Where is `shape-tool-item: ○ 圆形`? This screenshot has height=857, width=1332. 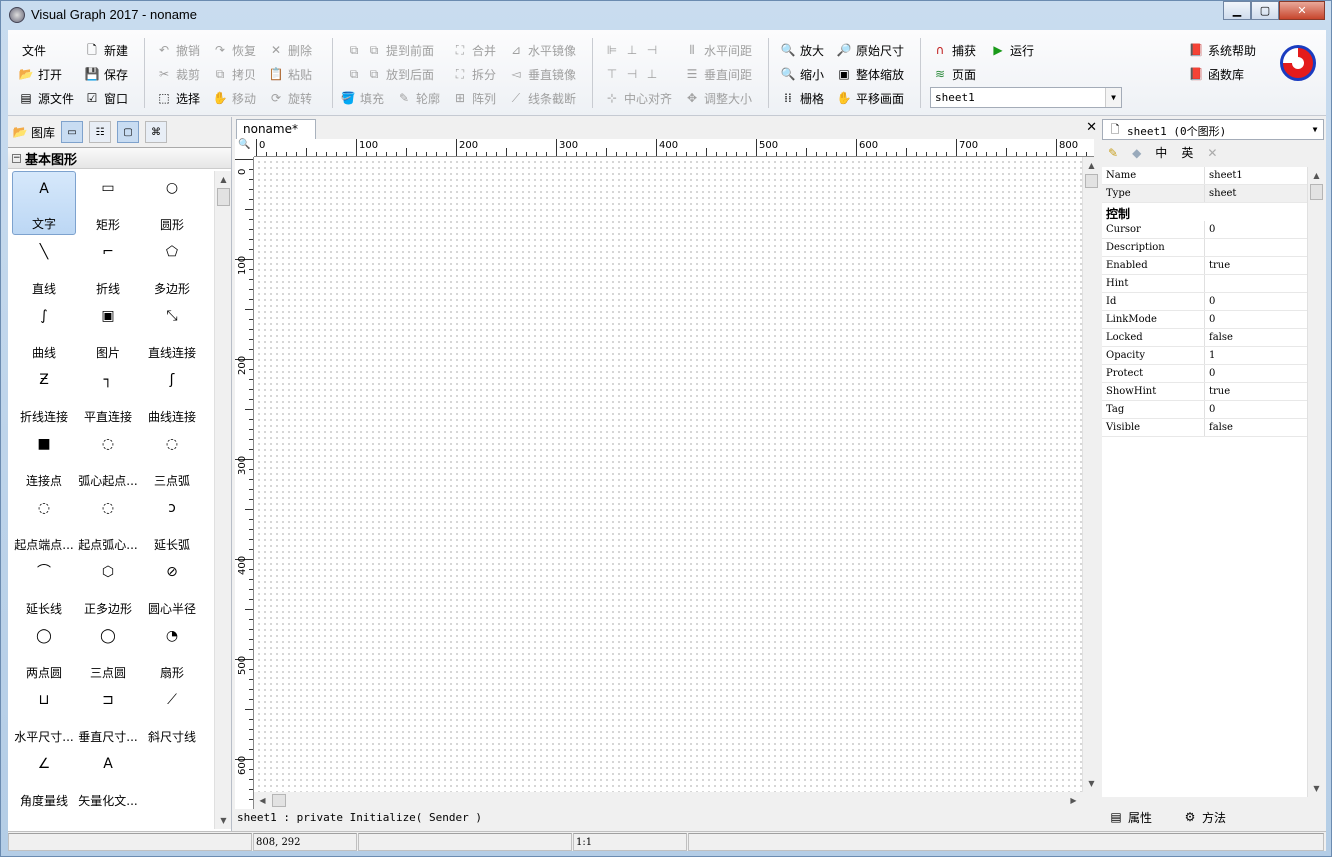
shape-tool-item: ○ 圆形 is located at coordinates (172, 203).